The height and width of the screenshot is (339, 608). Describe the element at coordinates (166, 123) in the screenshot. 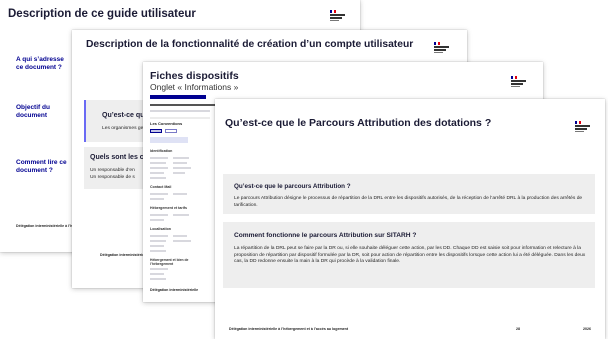

I see `mini-heading: Les Conventions` at that location.